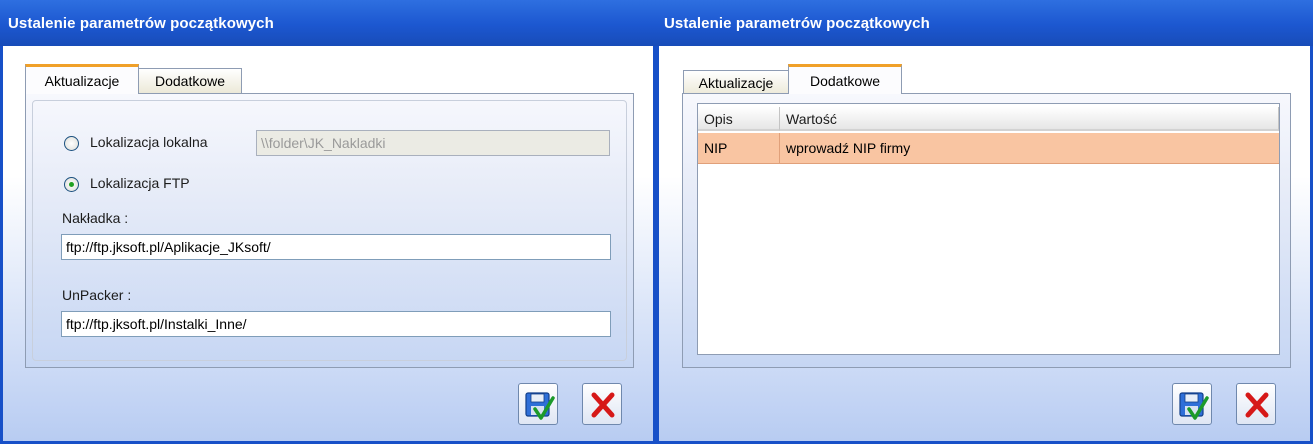 The height and width of the screenshot is (444, 1313). Describe the element at coordinates (433, 143) in the screenshot. I see `local-path-input: \\folder\JK_Nakladki` at that location.